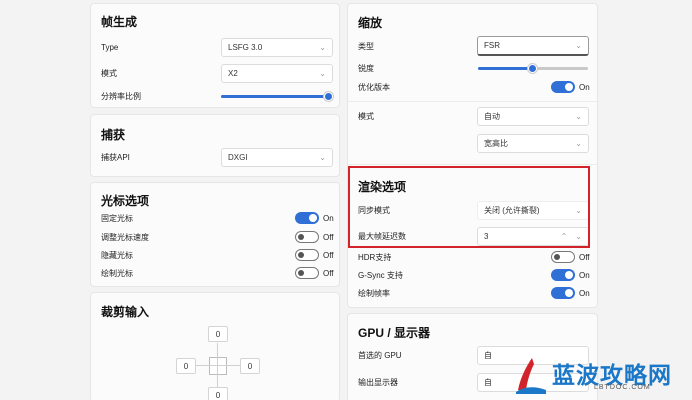 This screenshot has width=692, height=400. Describe the element at coordinates (277, 47) in the screenshot. I see `frame-gen-type-select: LSFG 3.0 ⌄` at that location.